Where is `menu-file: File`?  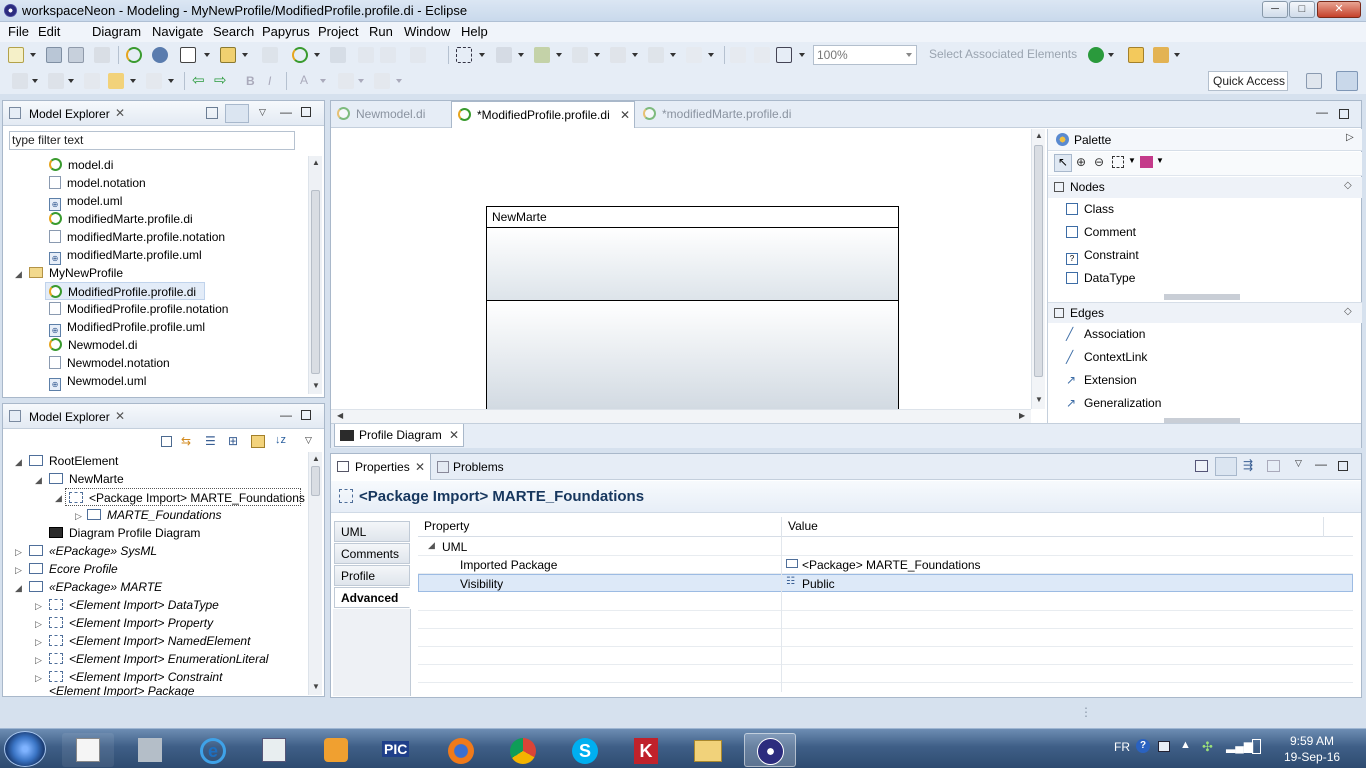
menu-file: File is located at coordinates (18, 31).